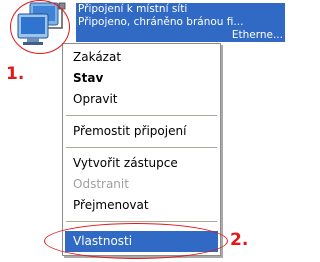 The image size is (320, 262). What do you see at coordinates (15, 74) in the screenshot?
I see `step-marker-1: 1.` at bounding box center [15, 74].